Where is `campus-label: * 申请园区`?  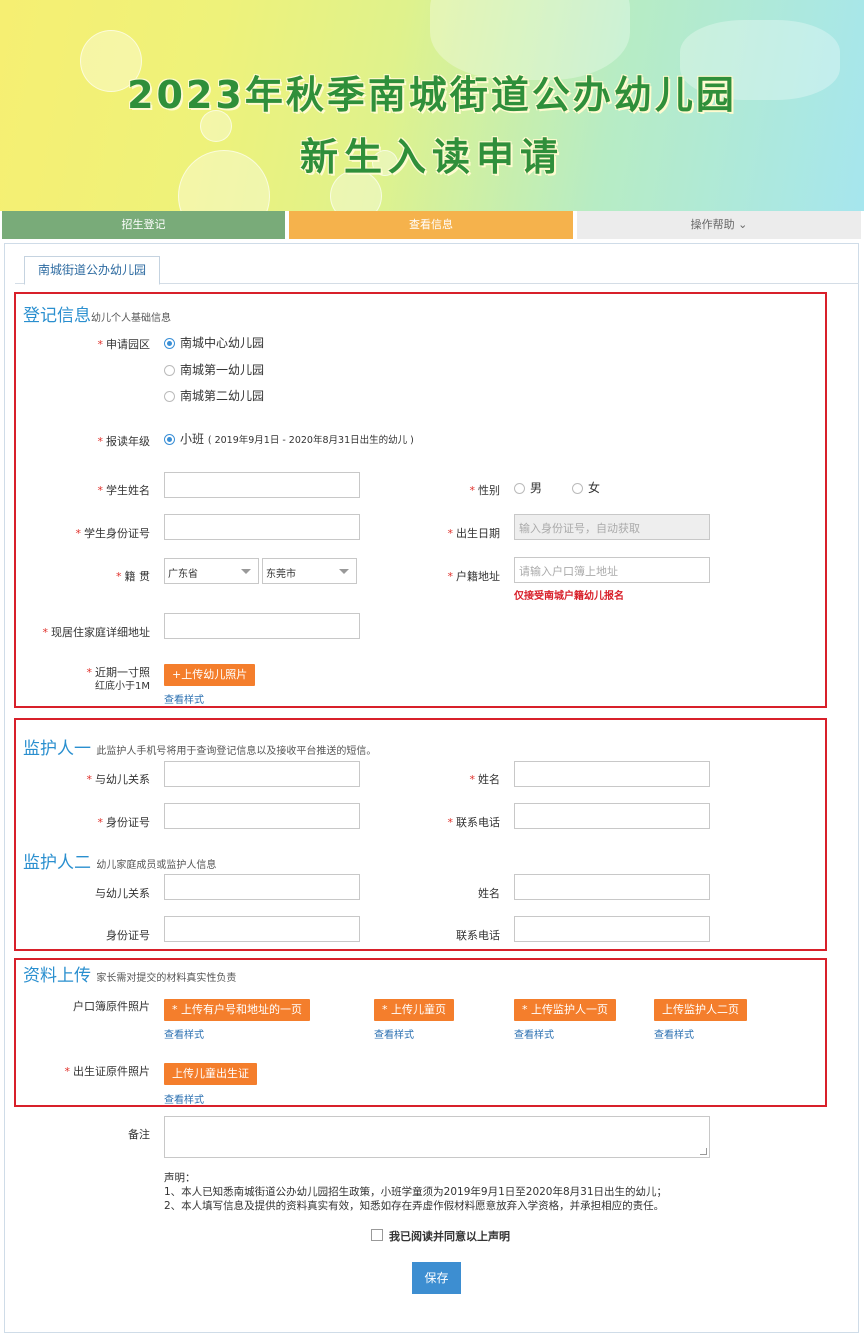 campus-label: * 申请园区 is located at coordinates (124, 344).